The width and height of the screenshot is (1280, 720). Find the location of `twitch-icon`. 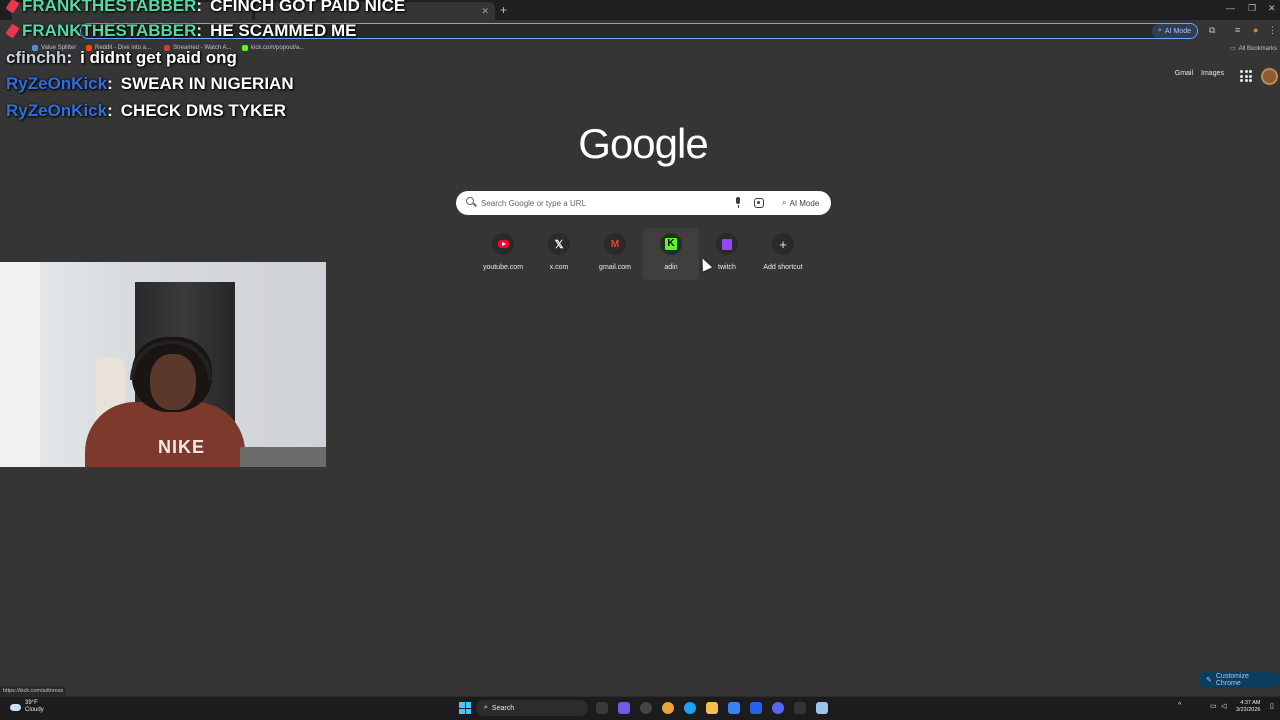

twitch-icon is located at coordinates (727, 244).